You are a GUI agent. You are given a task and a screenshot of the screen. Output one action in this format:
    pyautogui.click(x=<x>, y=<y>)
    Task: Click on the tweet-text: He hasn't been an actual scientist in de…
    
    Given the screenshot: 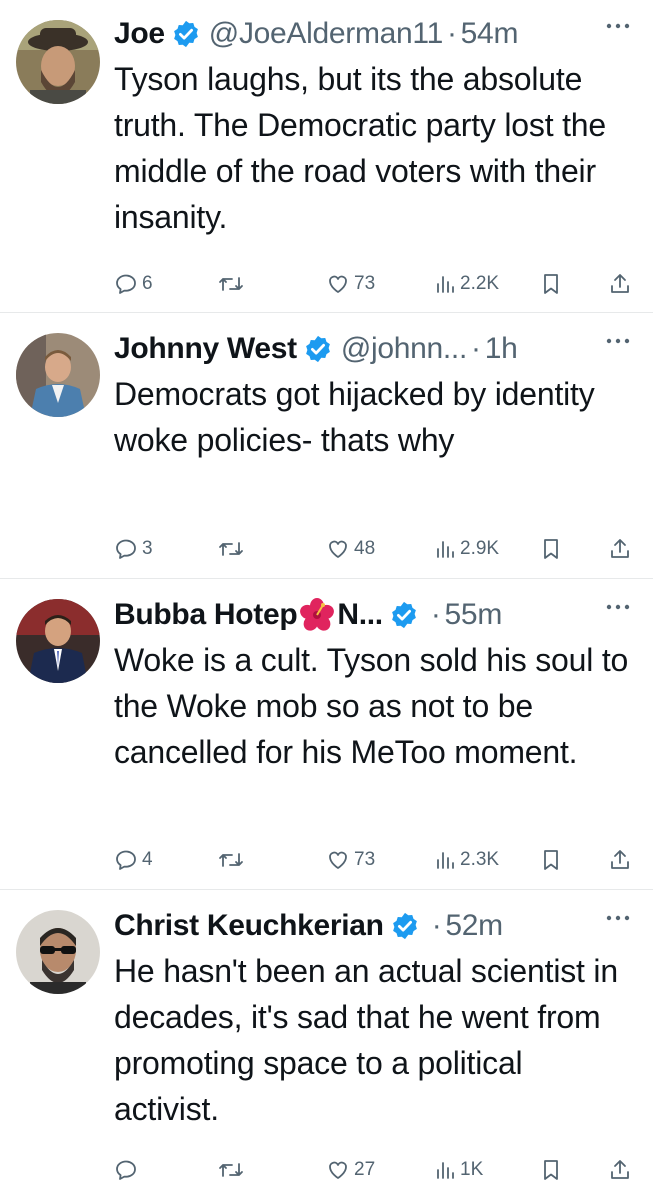 What is the action you would take?
    pyautogui.click(x=366, y=1040)
    